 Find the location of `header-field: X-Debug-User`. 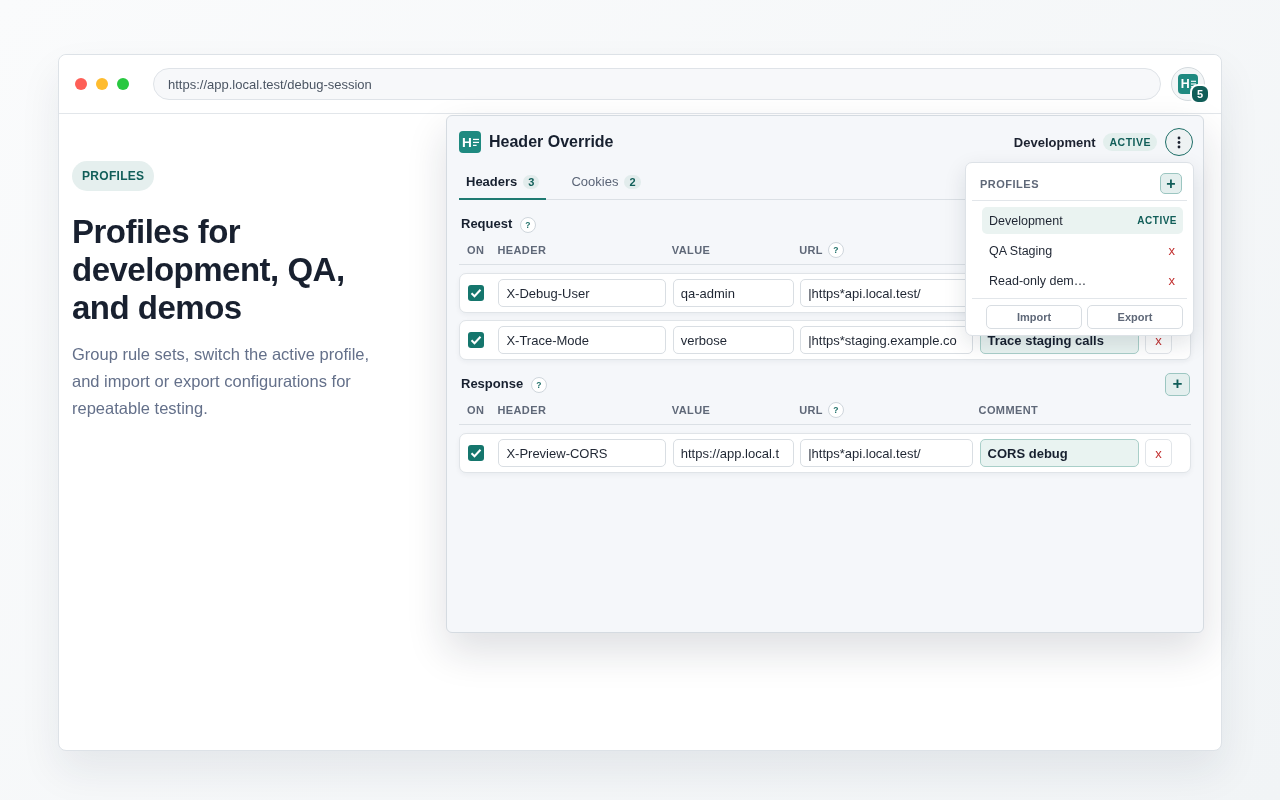

header-field: X-Debug-User is located at coordinates (582, 293).